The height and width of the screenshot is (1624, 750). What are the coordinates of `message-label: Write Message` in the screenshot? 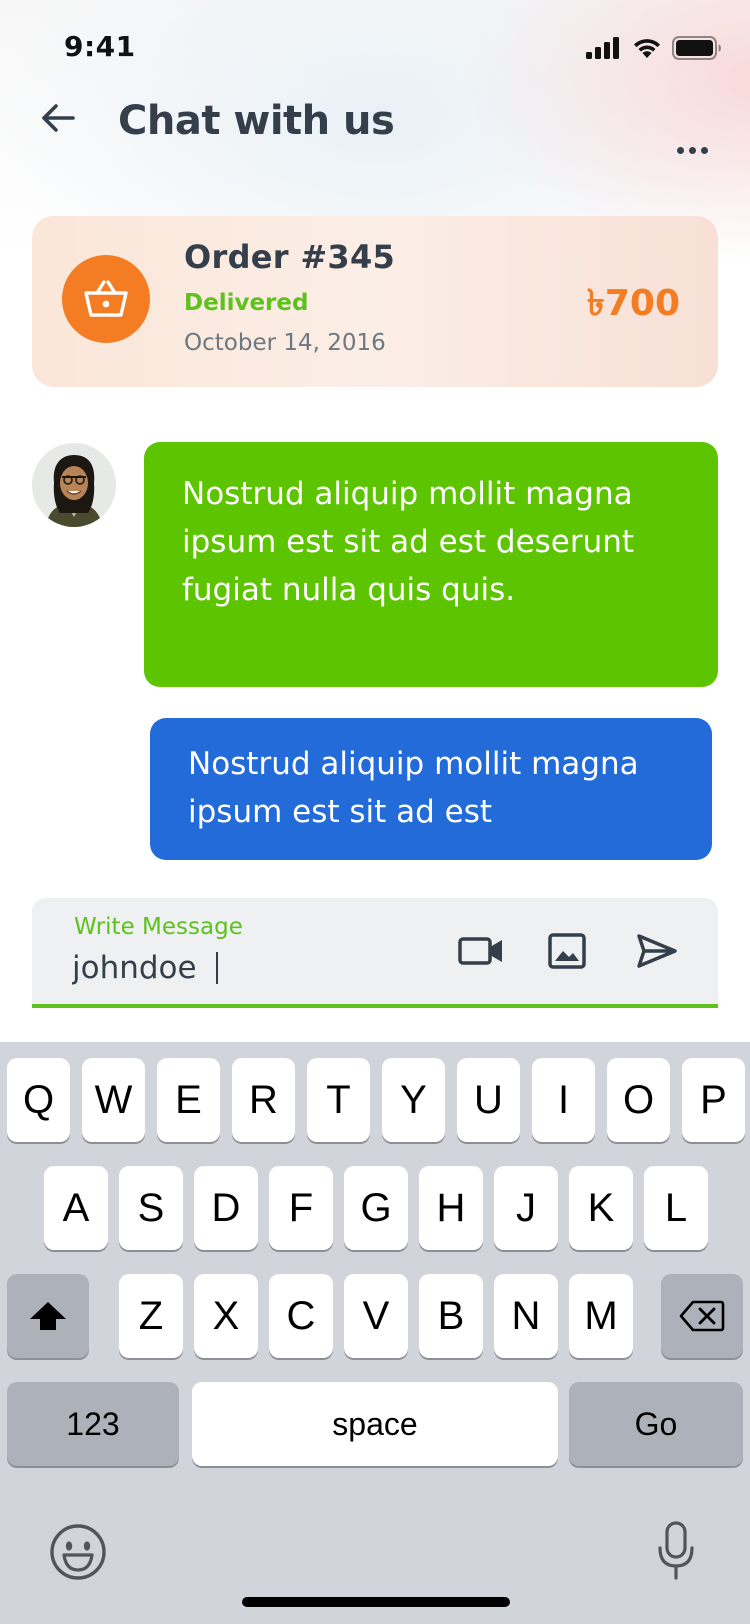 It's located at (158, 927).